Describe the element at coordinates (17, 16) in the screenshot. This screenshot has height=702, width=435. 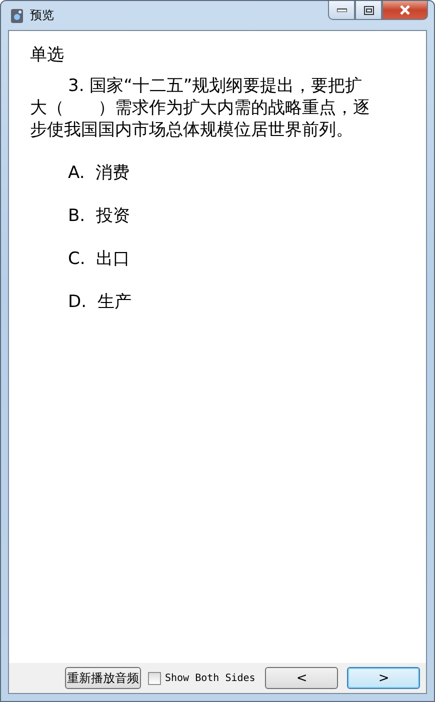
I see `app-icon` at that location.